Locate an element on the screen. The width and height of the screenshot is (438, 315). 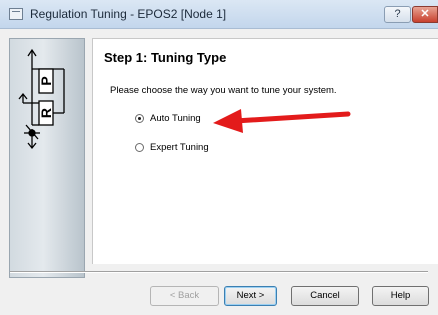
help-button: Help is located at coordinates (400, 296).